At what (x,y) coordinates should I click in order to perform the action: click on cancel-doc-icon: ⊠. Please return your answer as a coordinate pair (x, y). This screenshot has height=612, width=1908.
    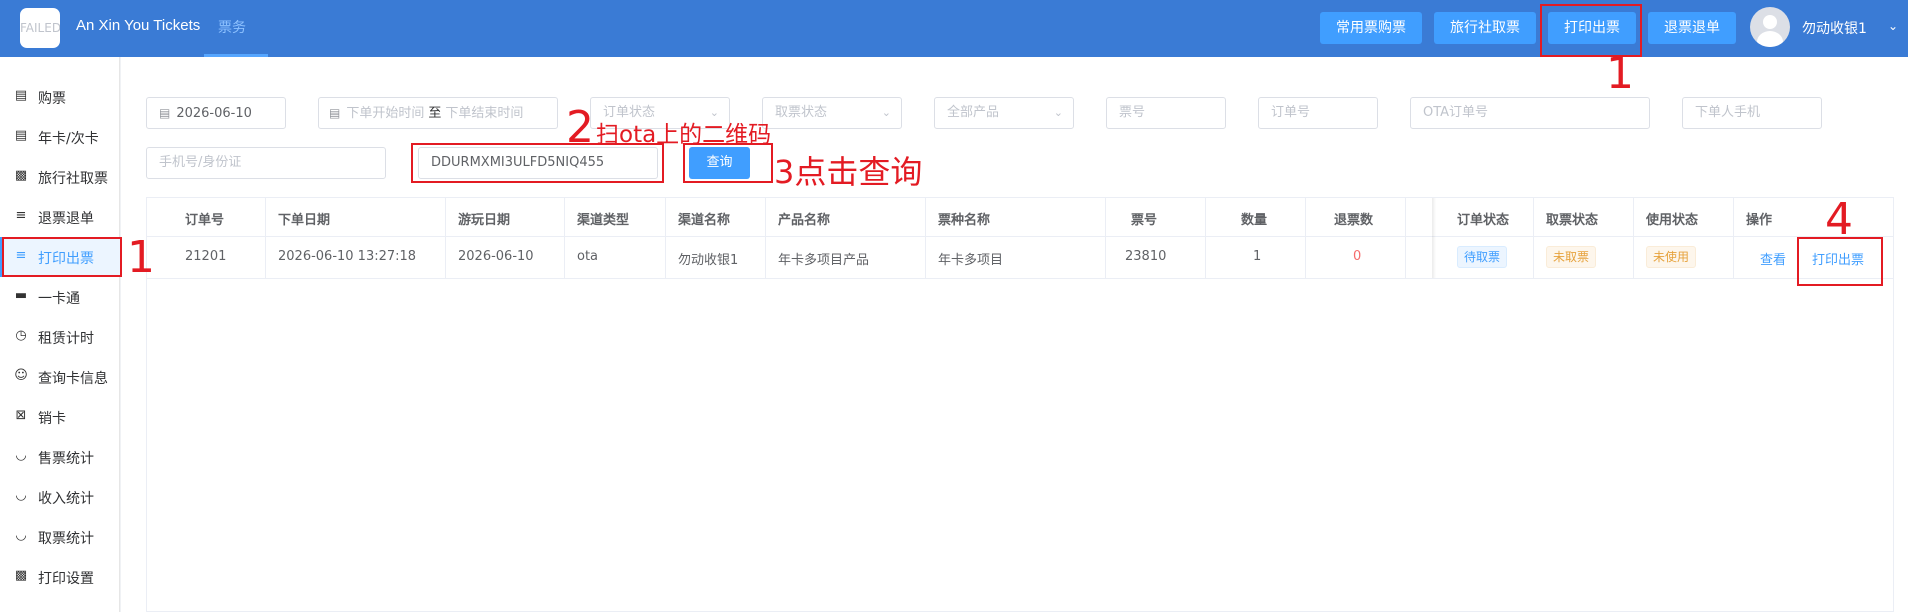
    Looking at the image, I should click on (21, 415).